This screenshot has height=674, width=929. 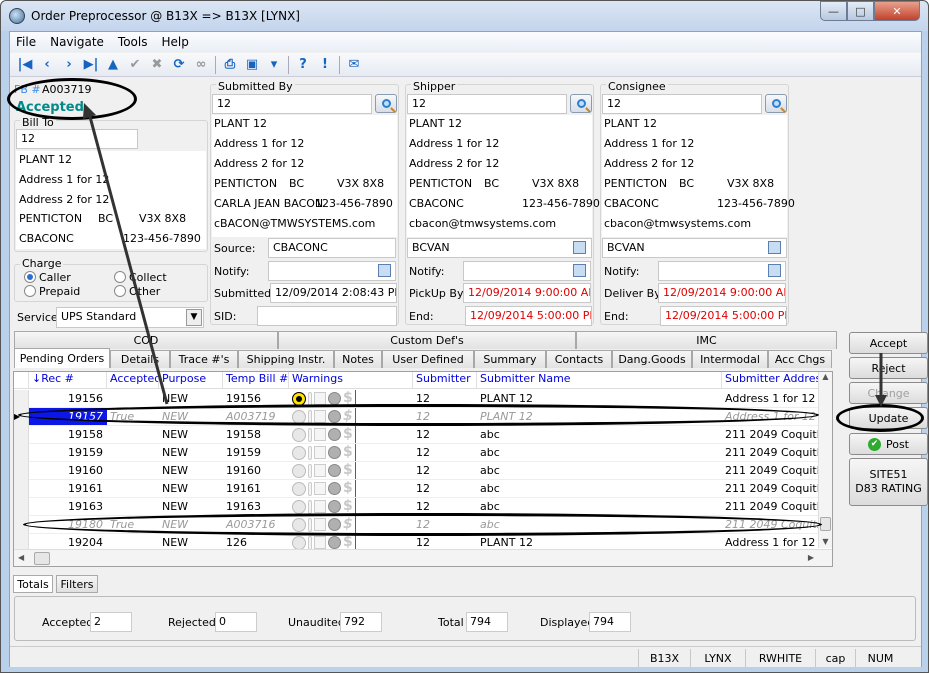 I want to click on previous-record-icon: ‹, so click(x=47, y=65).